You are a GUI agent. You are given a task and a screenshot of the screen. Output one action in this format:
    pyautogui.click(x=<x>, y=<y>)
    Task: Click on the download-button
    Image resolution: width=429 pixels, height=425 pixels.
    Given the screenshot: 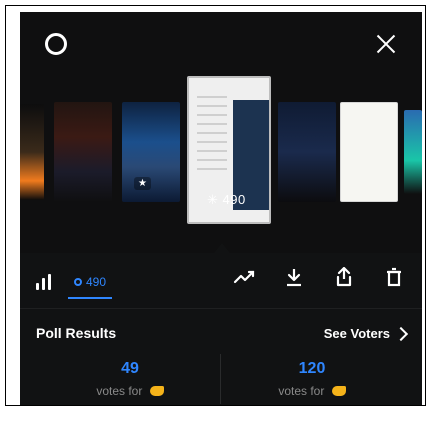 What is the action you would take?
    pyautogui.click(x=294, y=277)
    